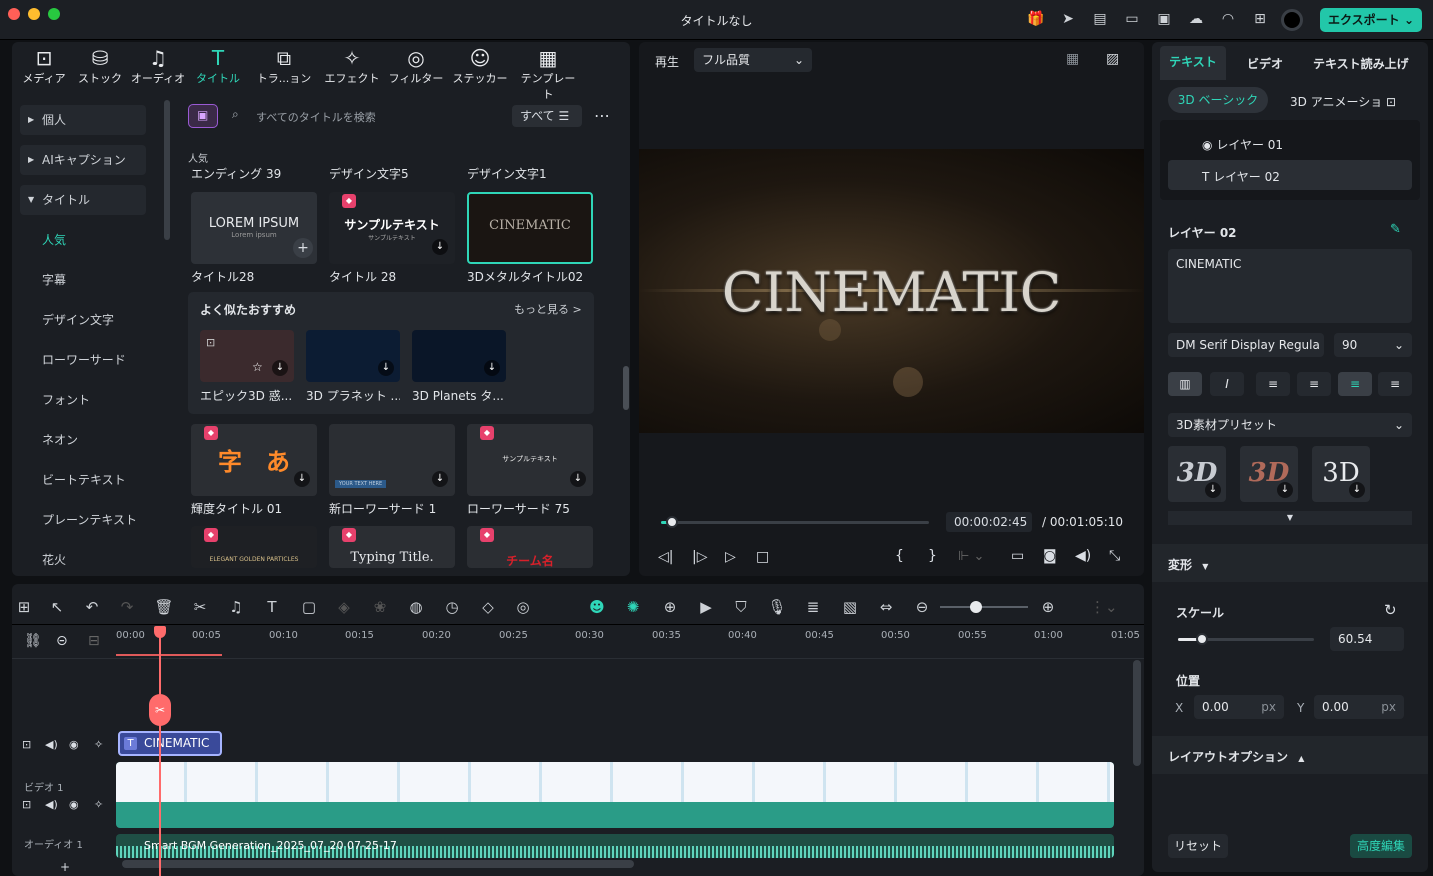 The width and height of the screenshot is (1433, 876). What do you see at coordinates (777, 607) in the screenshot?
I see `microphone-icon: 🎙` at bounding box center [777, 607].